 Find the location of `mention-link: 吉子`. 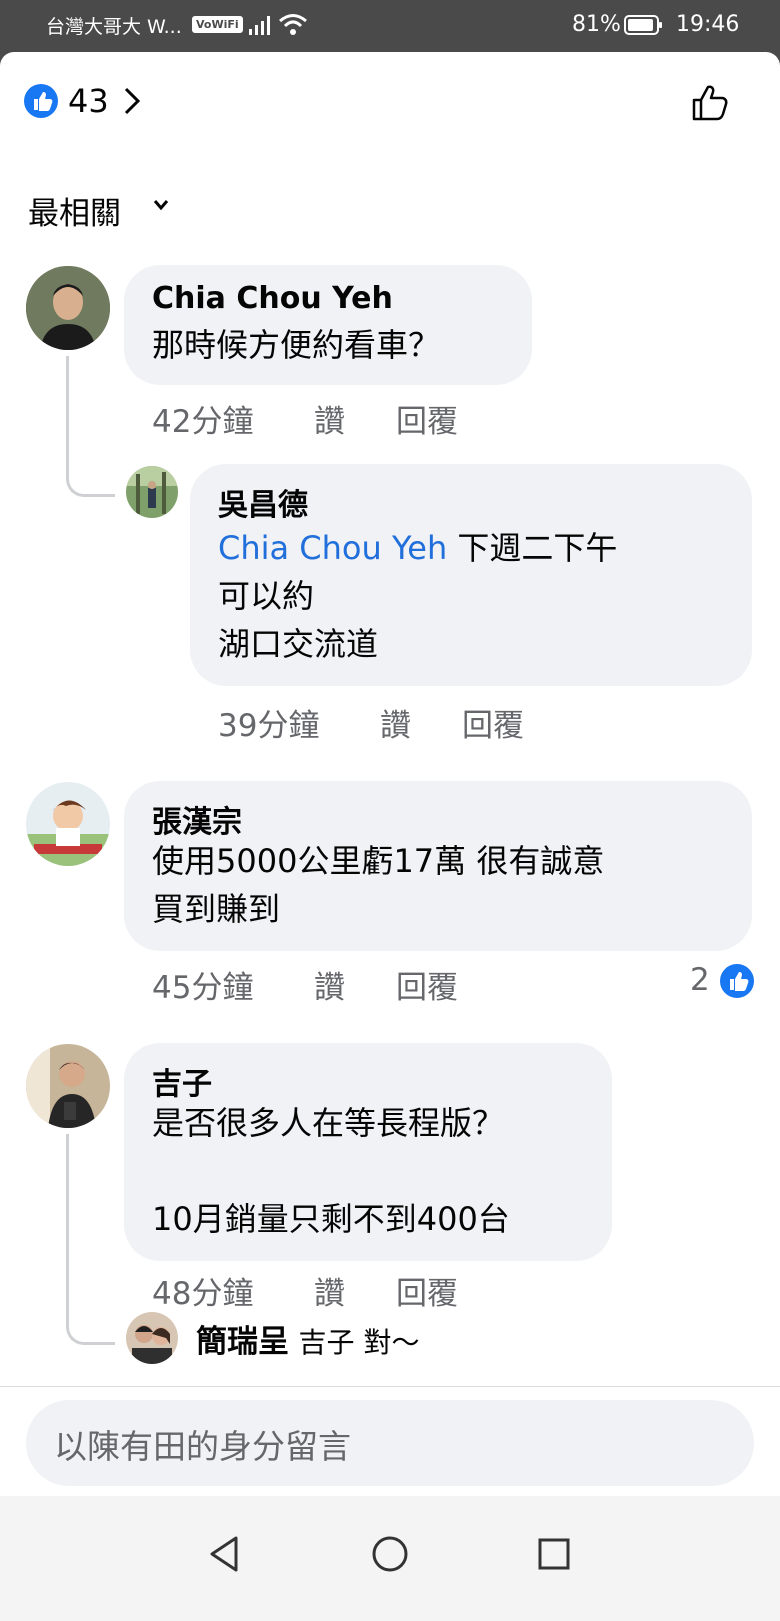

mention-link: 吉子 is located at coordinates (327, 1342).